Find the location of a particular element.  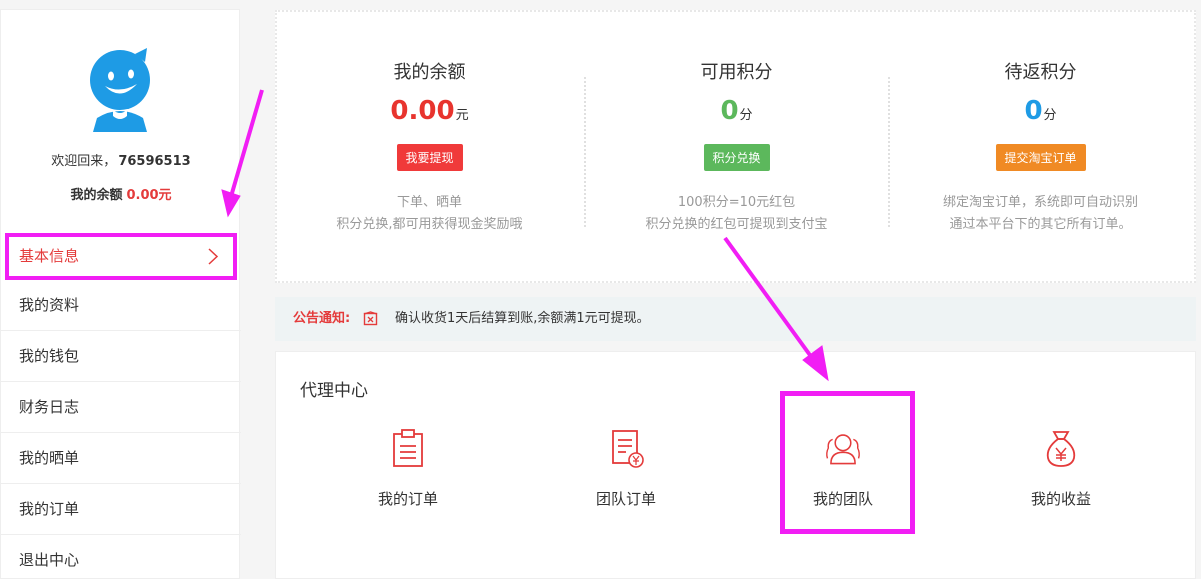

stat-desc-line: 下单、晒单 is located at coordinates (429, 202).